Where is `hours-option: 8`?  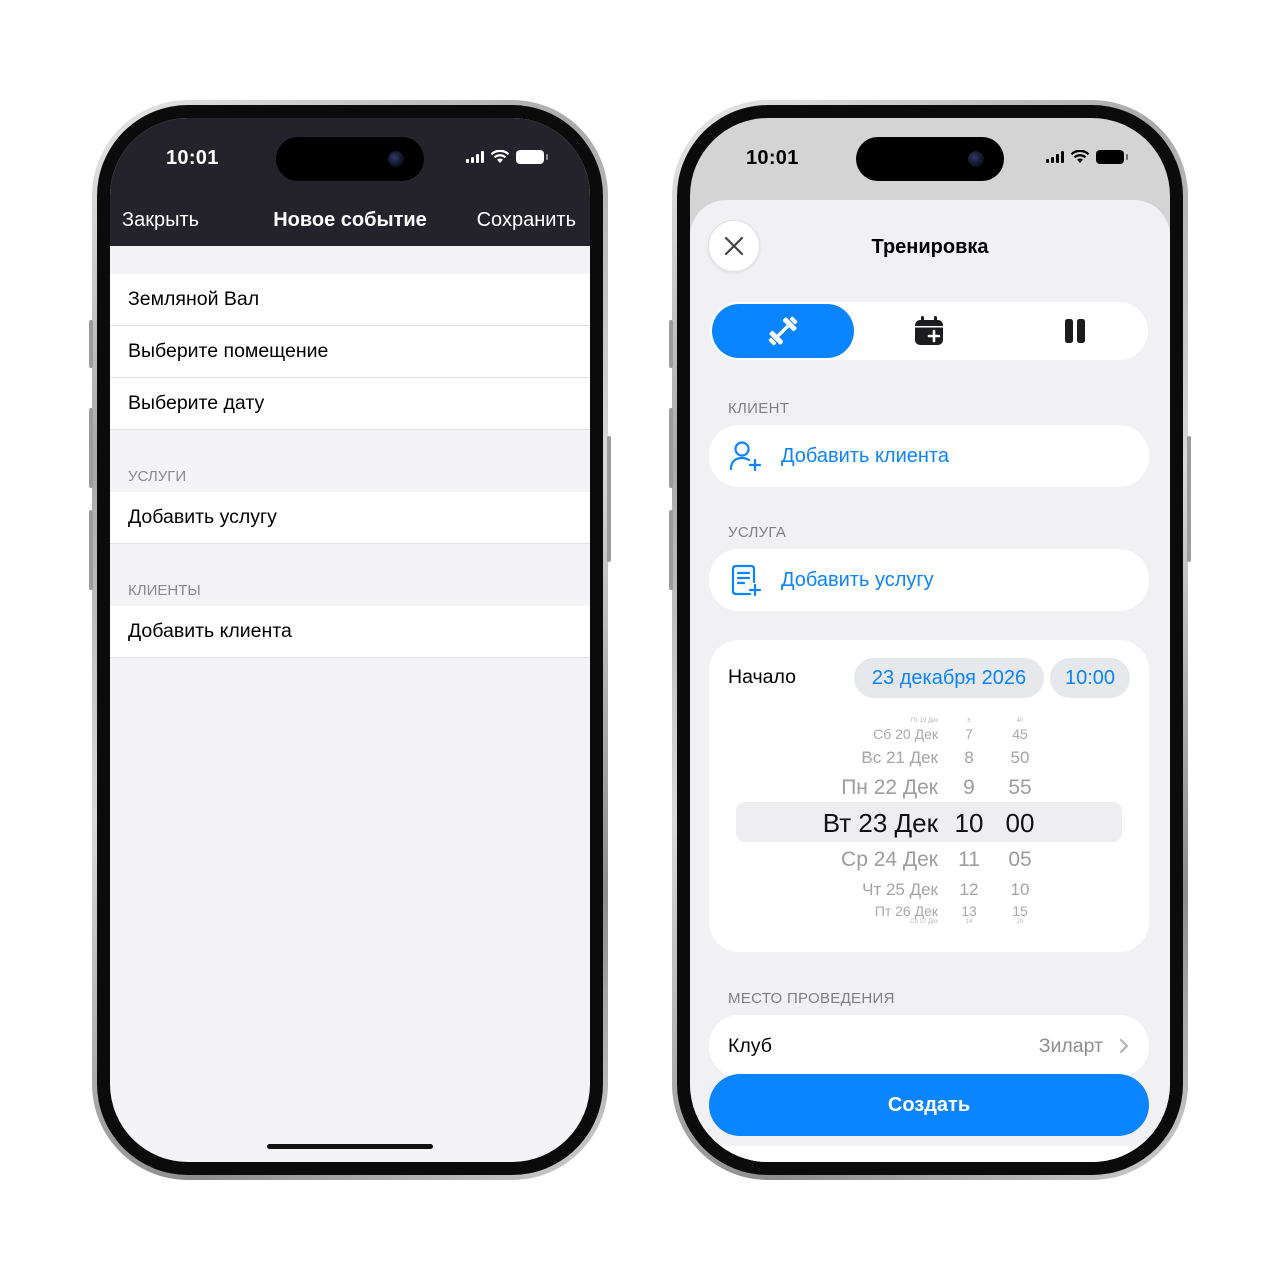 hours-option: 8 is located at coordinates (968, 758).